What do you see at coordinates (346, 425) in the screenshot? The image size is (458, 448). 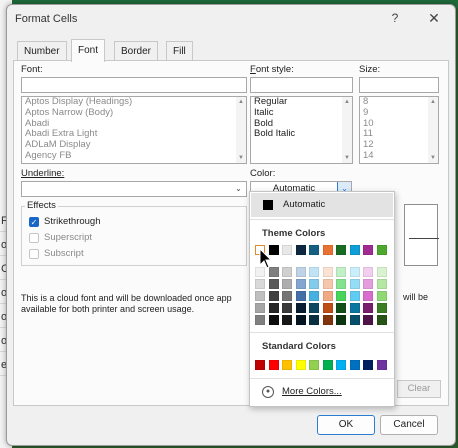 I see `ok-button: OK` at bounding box center [346, 425].